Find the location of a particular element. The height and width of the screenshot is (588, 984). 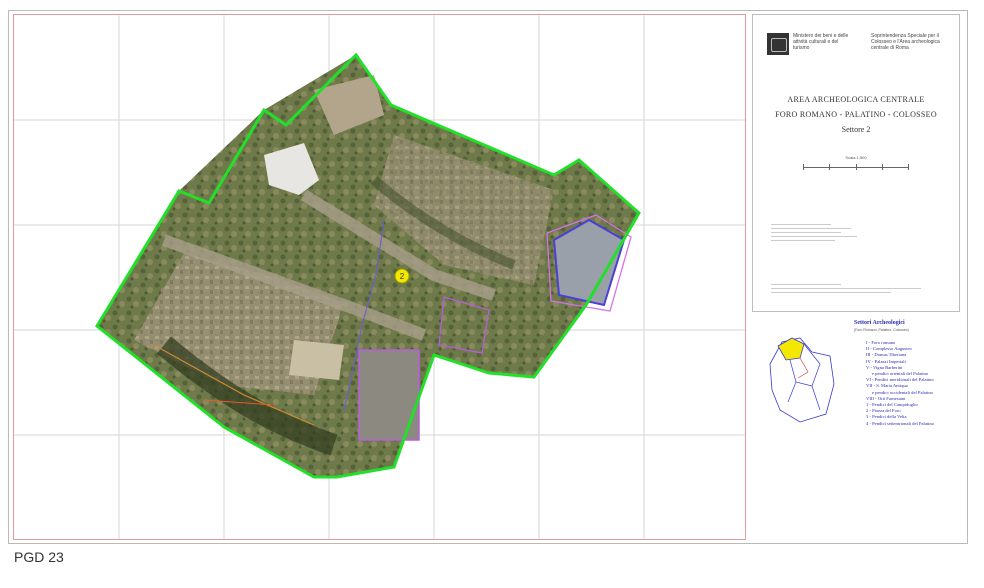

title-line-1: AREA ARCHEOLOGICA CENTRALE is located at coordinates (856, 99).